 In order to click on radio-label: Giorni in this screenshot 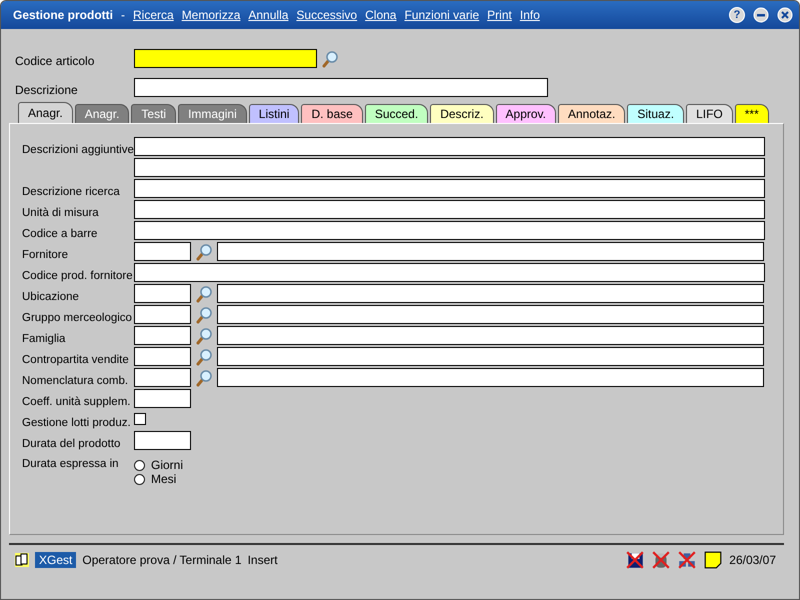, I will do `click(167, 465)`.